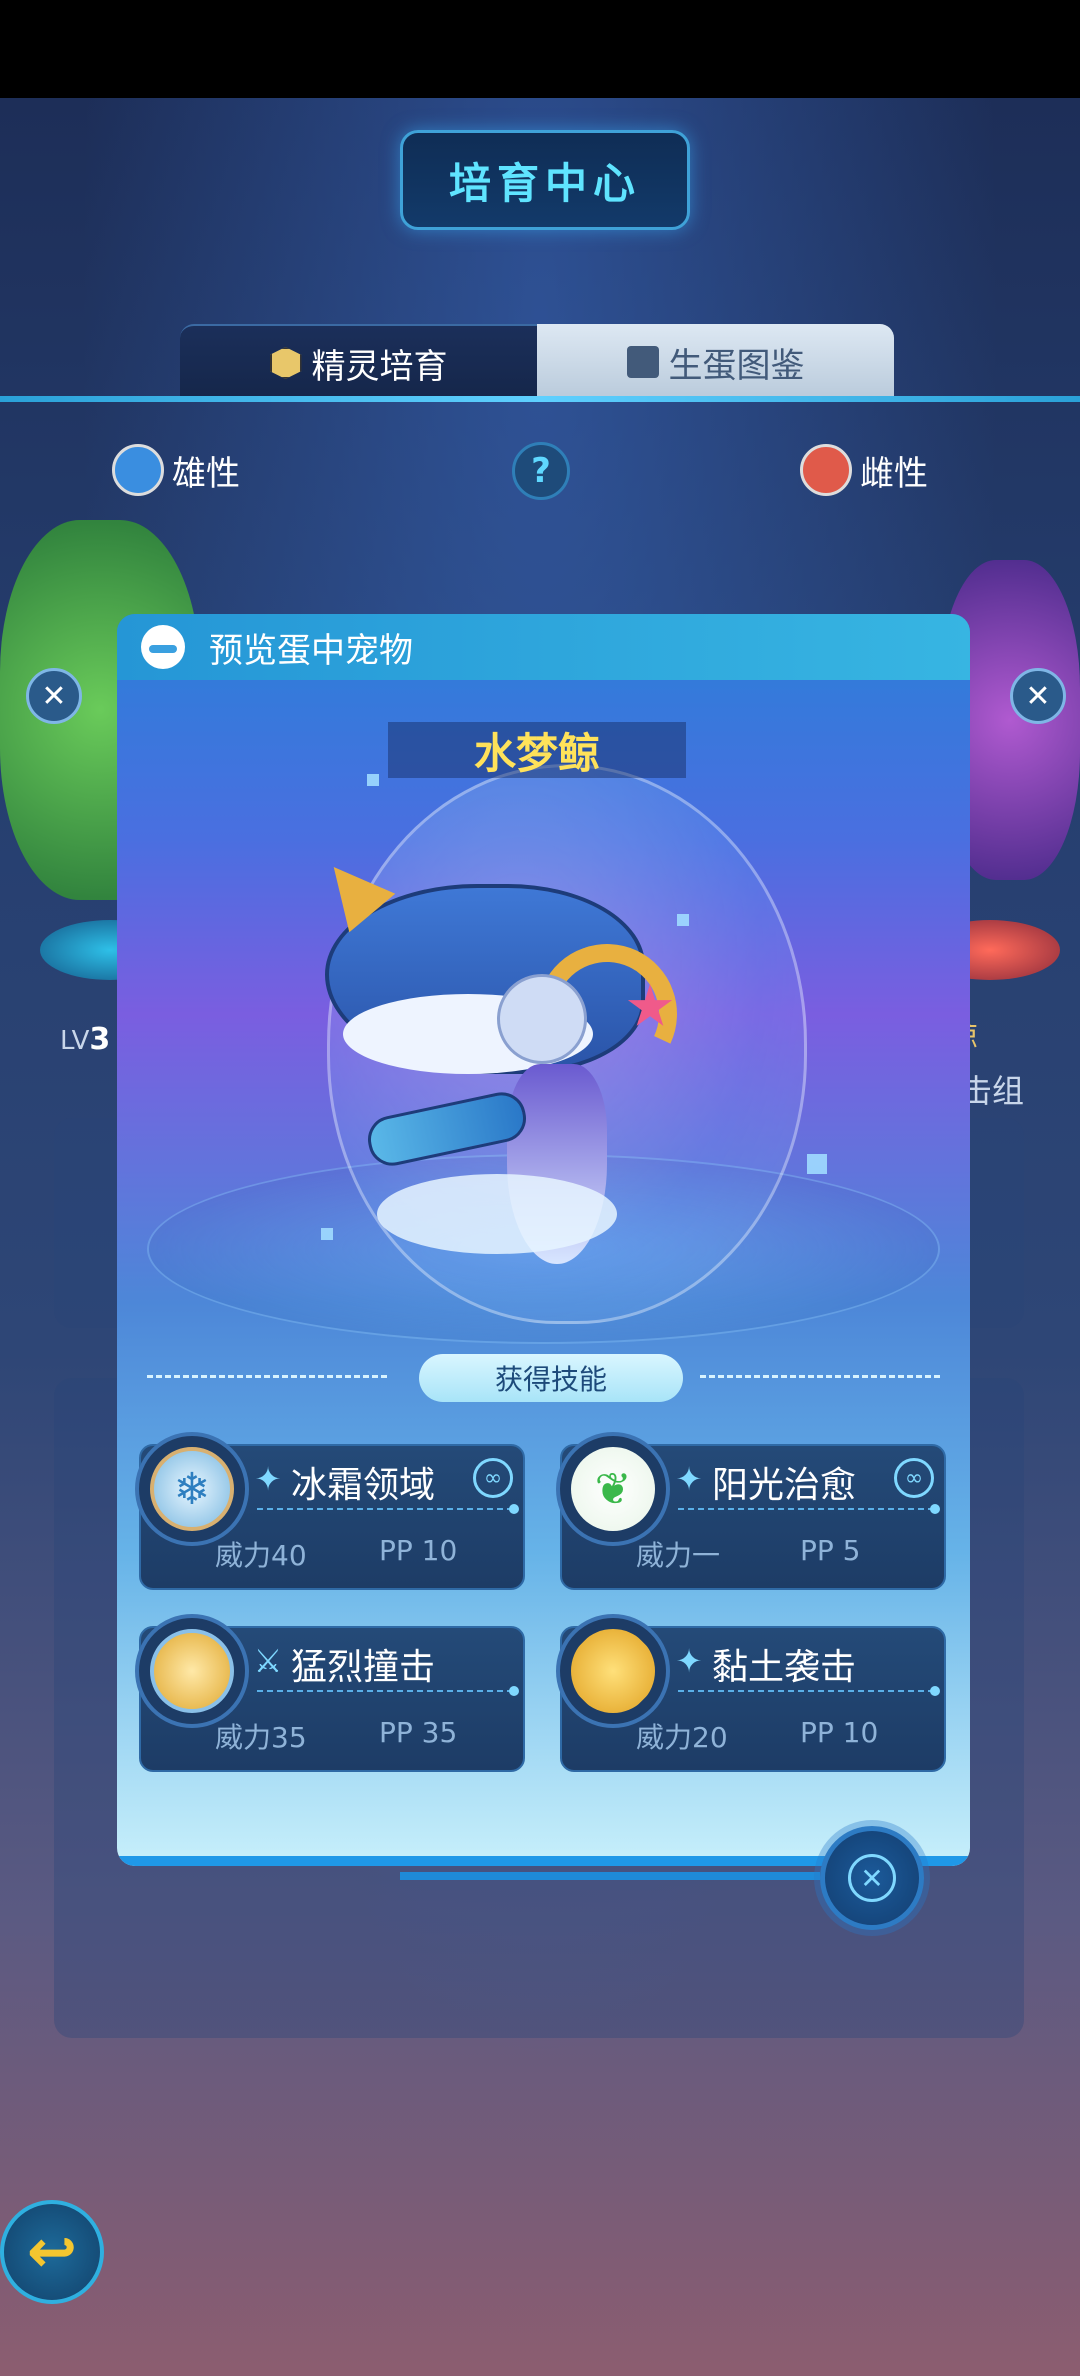 The image size is (1080, 2376). I want to click on skill-power: 威力40, so click(261, 1555).